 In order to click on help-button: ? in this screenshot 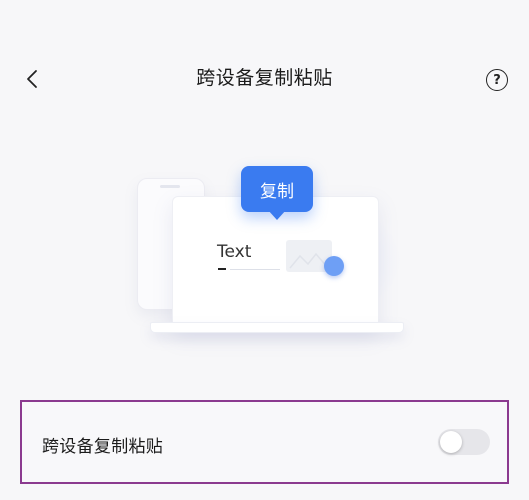, I will do `click(497, 80)`.